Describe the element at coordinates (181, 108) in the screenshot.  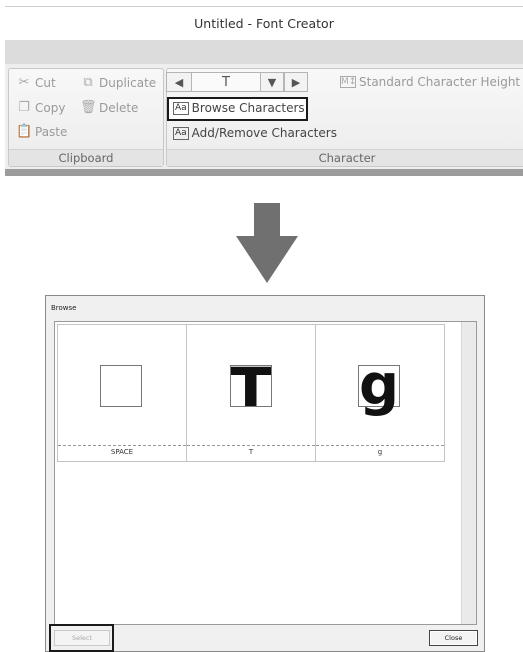
I see `aa-icon: Aa` at that location.